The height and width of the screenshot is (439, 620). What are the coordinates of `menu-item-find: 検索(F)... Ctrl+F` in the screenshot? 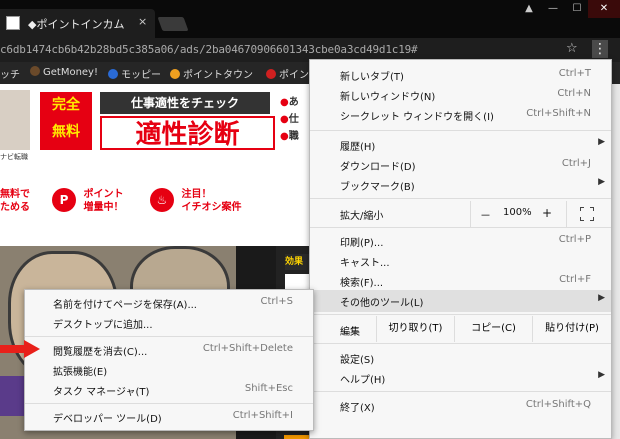 It's located at (460, 281).